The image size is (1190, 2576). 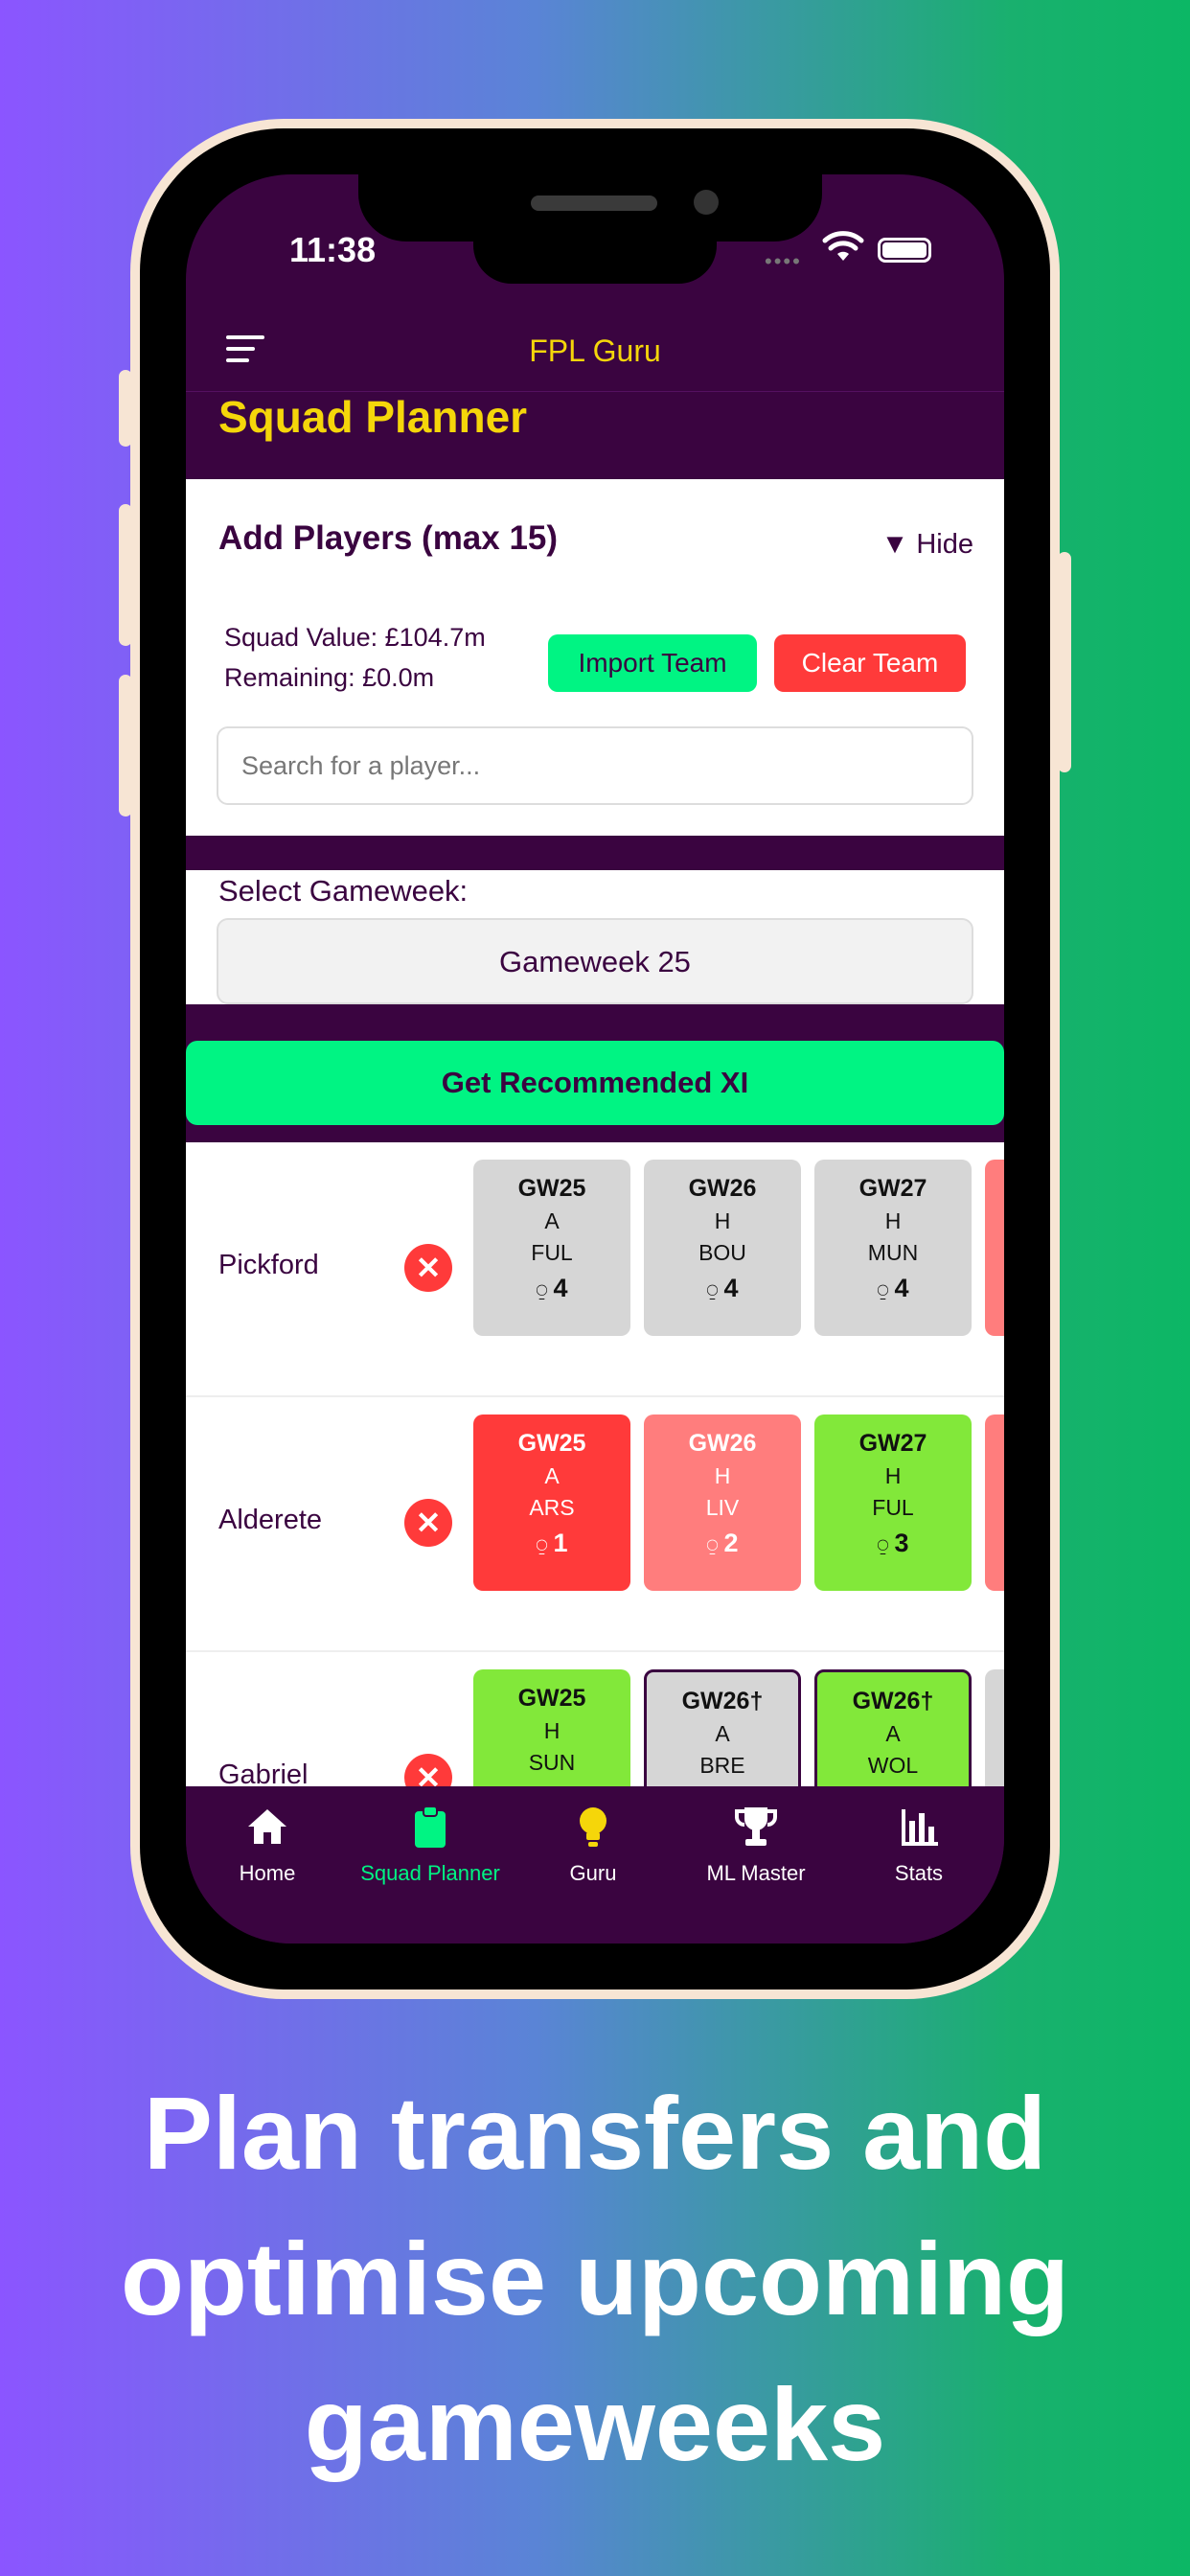 What do you see at coordinates (920, 1828) in the screenshot?
I see `bar-chart-icon` at bounding box center [920, 1828].